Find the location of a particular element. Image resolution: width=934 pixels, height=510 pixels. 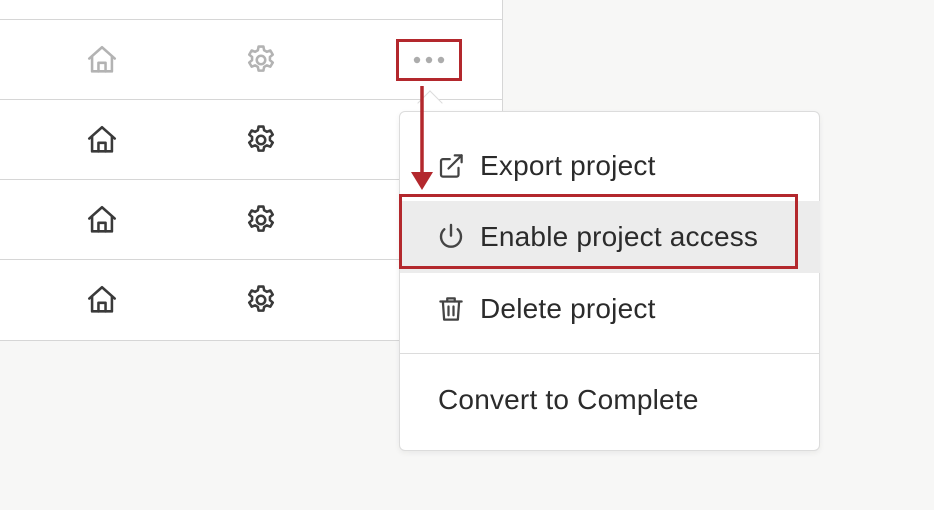

menu-item-export-project: Export project is located at coordinates (610, 166).